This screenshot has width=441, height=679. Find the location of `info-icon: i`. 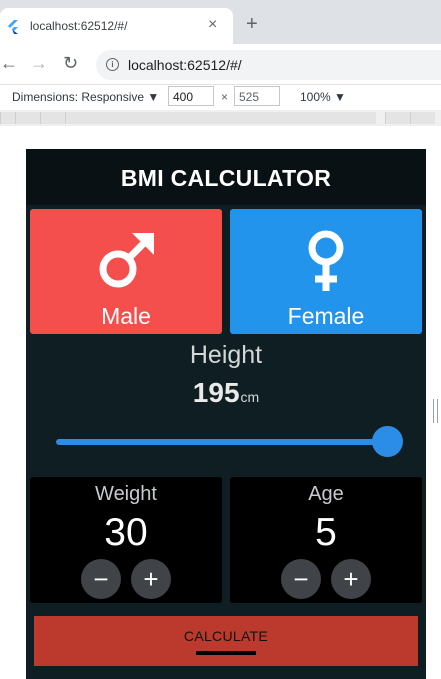

info-icon: i is located at coordinates (112, 64).